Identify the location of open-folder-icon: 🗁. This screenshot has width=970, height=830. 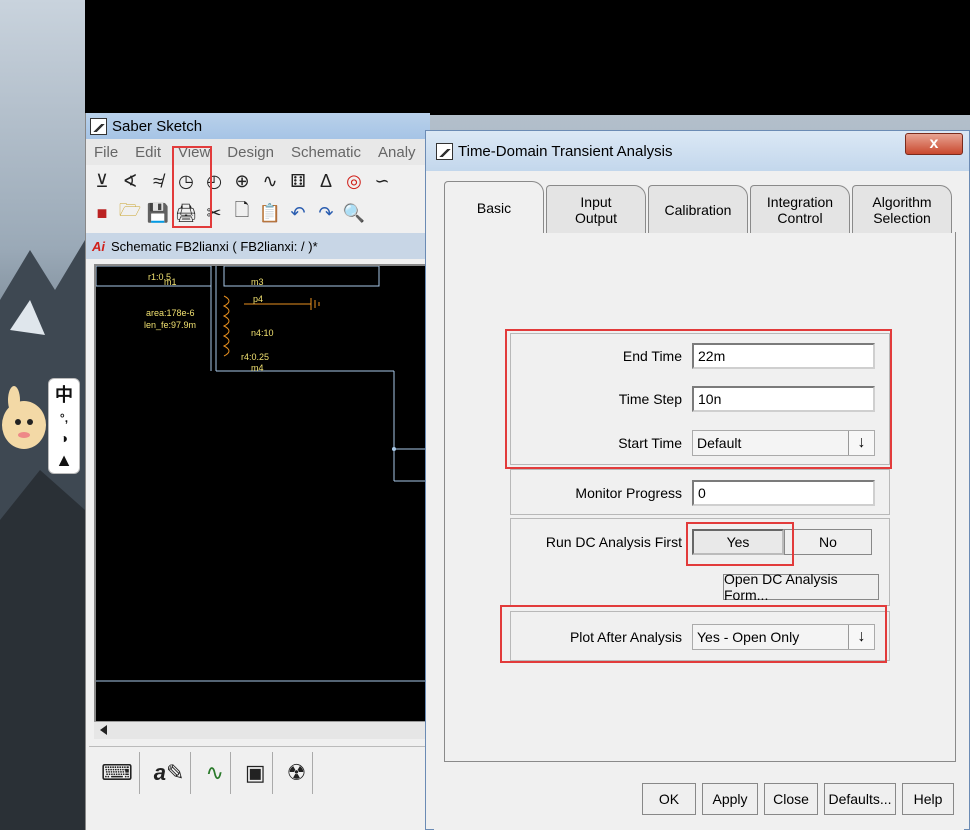
(130, 213).